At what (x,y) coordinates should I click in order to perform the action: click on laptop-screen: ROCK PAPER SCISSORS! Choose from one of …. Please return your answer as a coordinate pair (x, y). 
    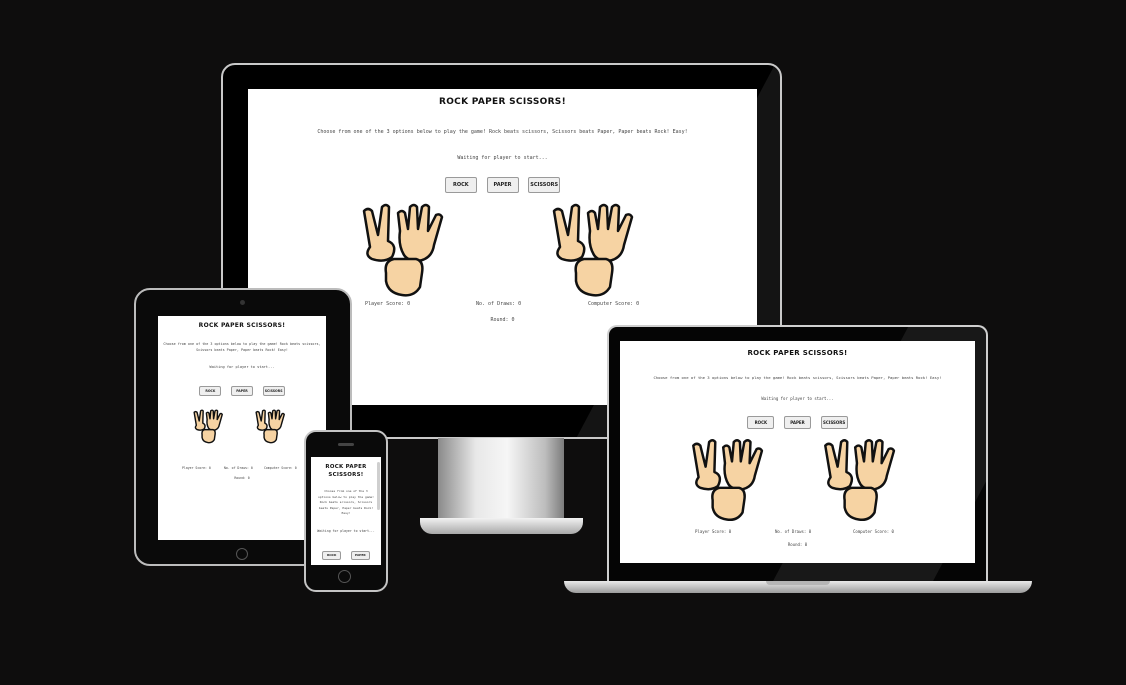
    Looking at the image, I should click on (797, 452).